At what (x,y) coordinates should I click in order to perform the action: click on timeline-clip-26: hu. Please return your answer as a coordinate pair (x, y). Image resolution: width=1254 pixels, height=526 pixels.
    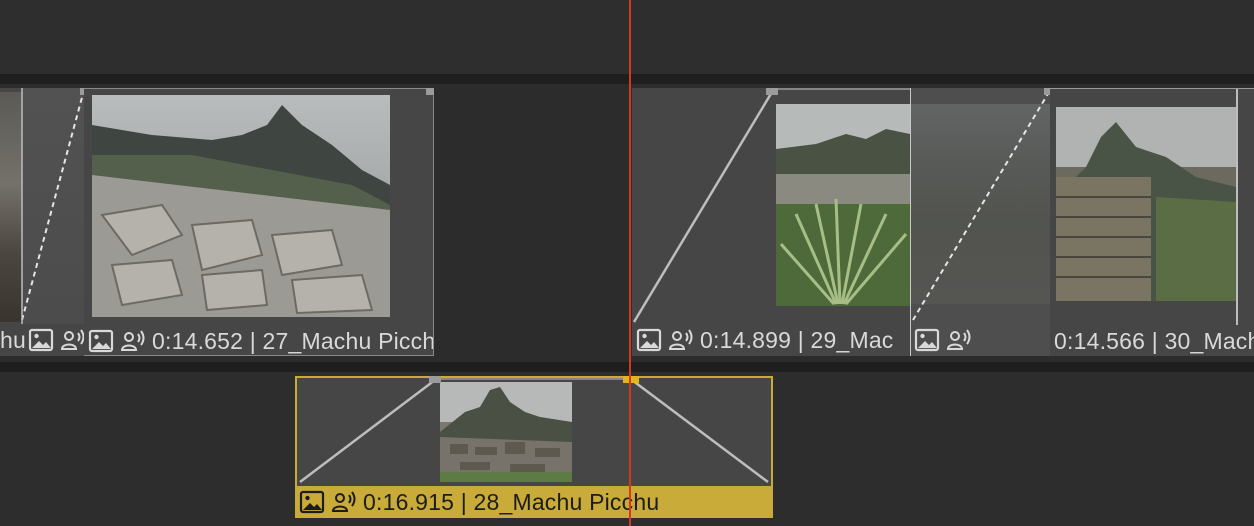
    Looking at the image, I should click on (42, 222).